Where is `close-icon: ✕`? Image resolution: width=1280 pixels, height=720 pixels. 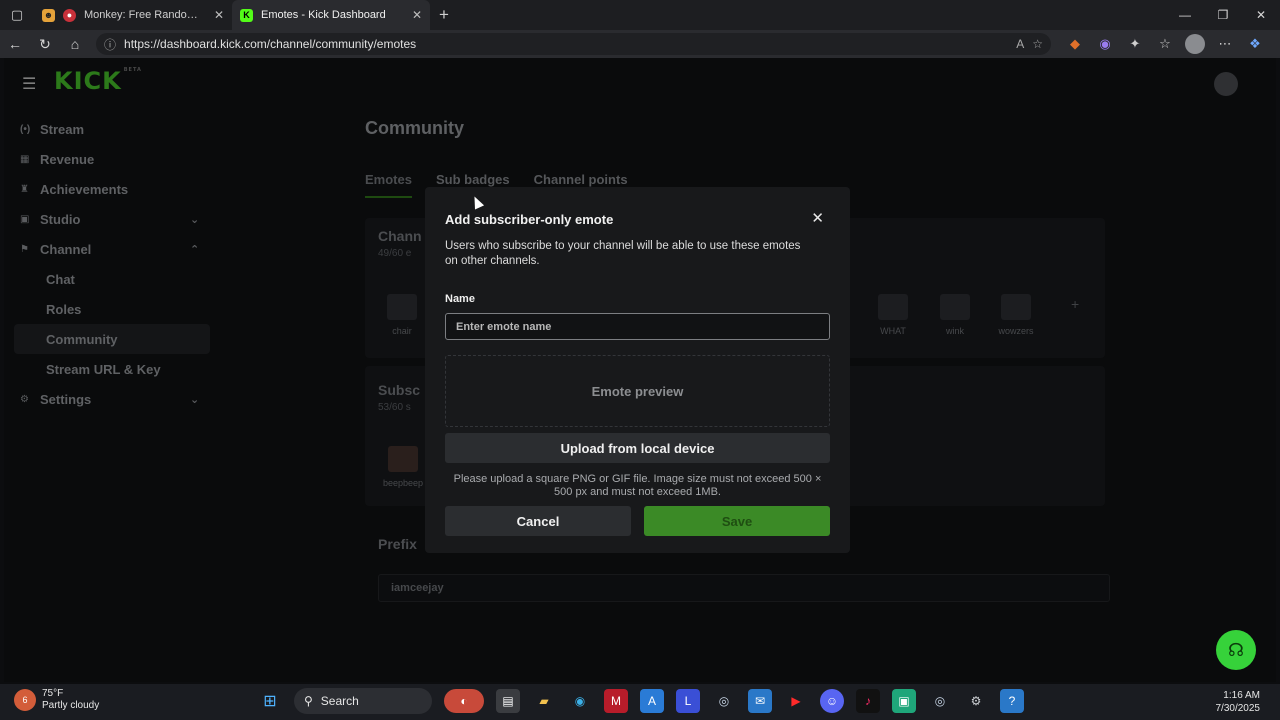
close-icon: ✕ is located at coordinates (817, 218).